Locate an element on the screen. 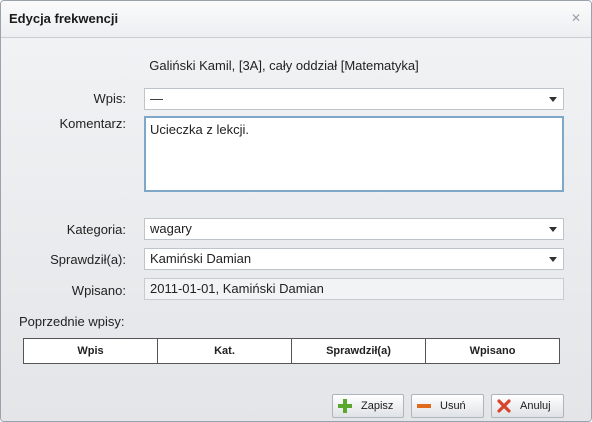 The image size is (592, 422). previous-entries-table: Wpis Kat. Sprawdził(a) Wpisano is located at coordinates (291, 351).